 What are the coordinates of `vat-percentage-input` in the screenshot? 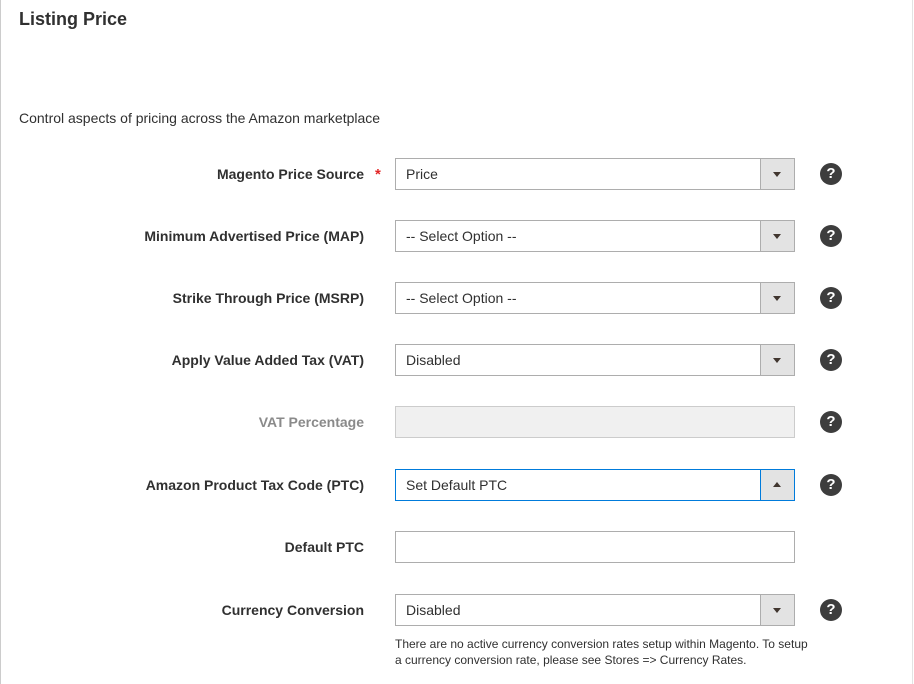 It's located at (595, 422).